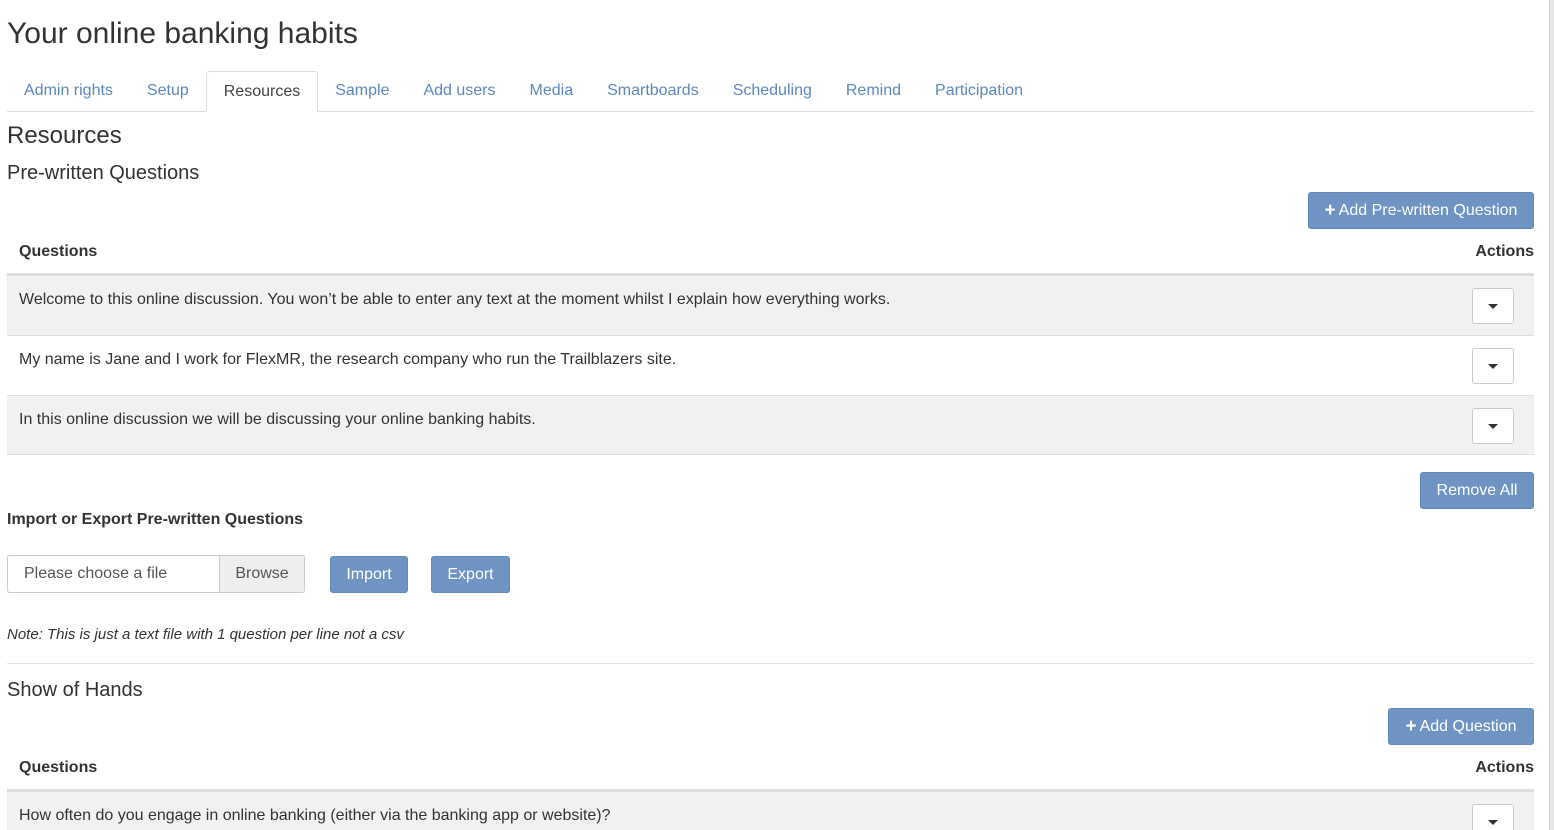 The height and width of the screenshot is (830, 1554). What do you see at coordinates (155, 519) in the screenshot?
I see `import-export-heading: Import or Export Pre-written Questions` at bounding box center [155, 519].